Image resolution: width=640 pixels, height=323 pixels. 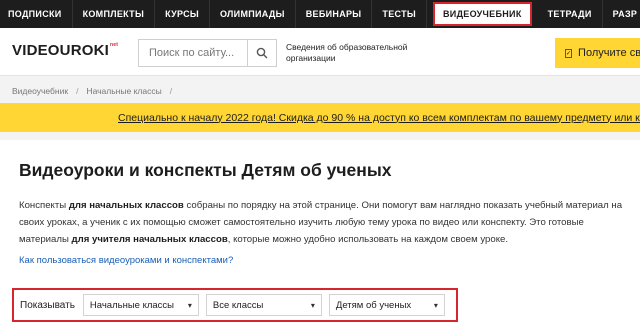 I want to click on get-certificate-button: ✓ Получите сви, so click(x=597, y=53).